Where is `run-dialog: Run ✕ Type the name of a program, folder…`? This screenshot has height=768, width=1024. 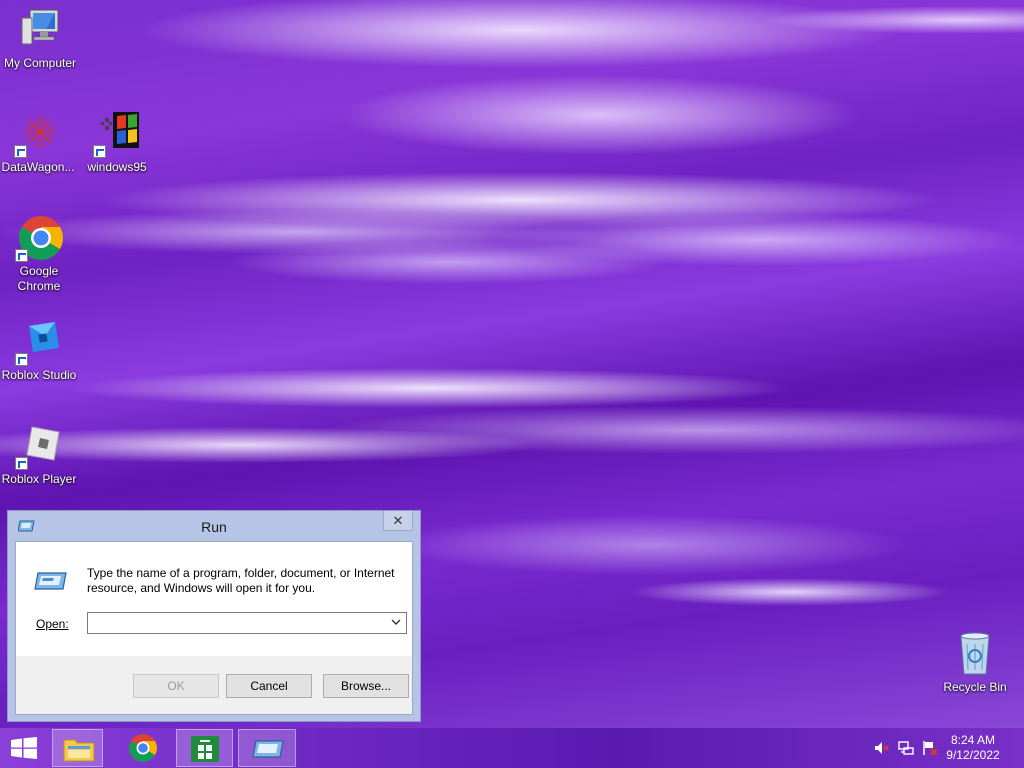 run-dialog: Run ✕ Type the name of a program, folder… is located at coordinates (214, 616).